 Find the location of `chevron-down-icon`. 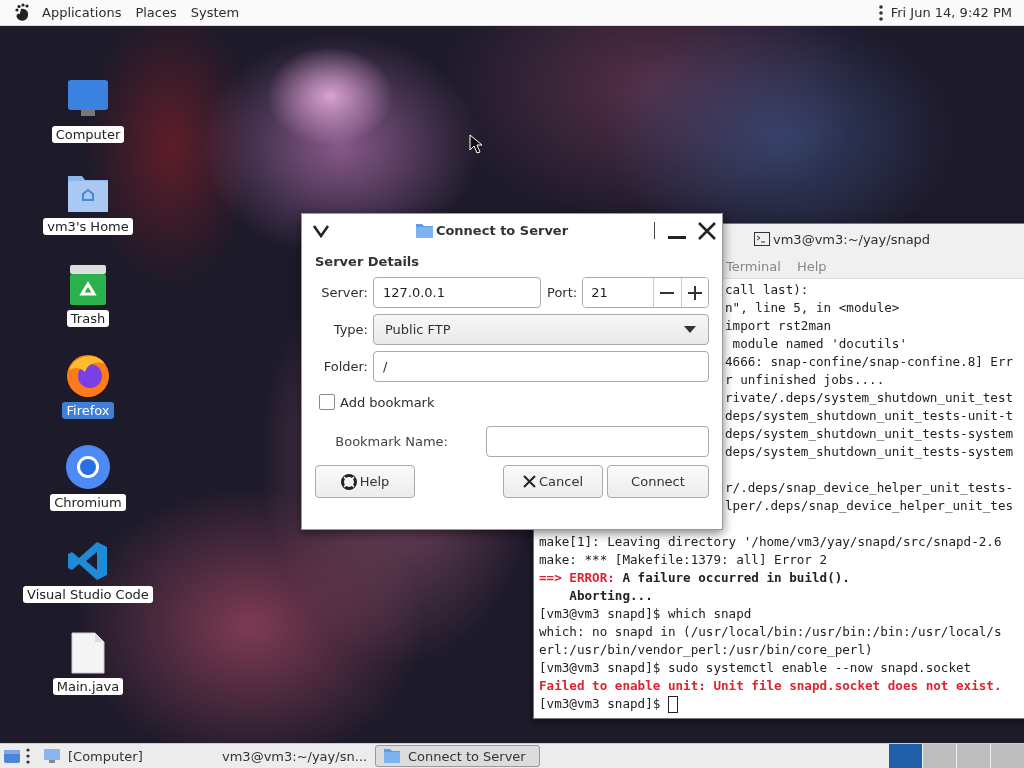

chevron-down-icon is located at coordinates (321, 230).